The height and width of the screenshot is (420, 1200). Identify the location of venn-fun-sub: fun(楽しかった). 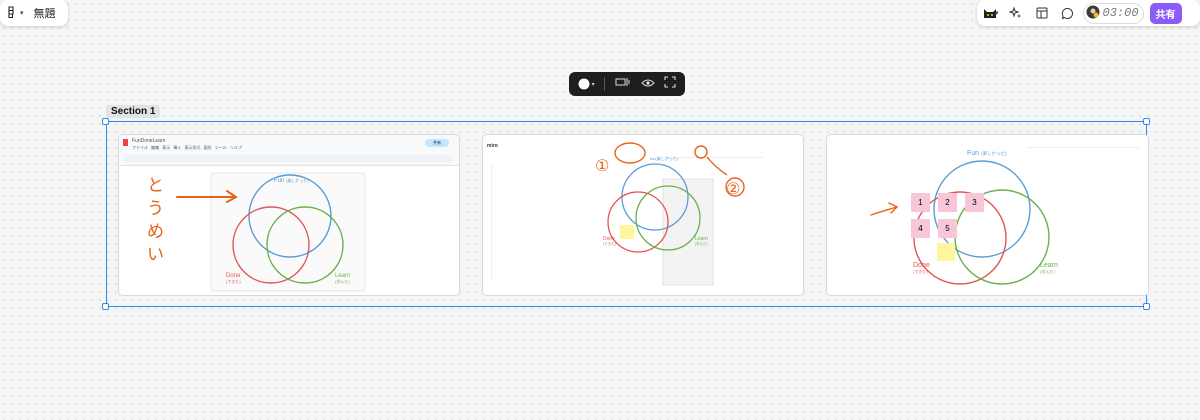
(664, 158).